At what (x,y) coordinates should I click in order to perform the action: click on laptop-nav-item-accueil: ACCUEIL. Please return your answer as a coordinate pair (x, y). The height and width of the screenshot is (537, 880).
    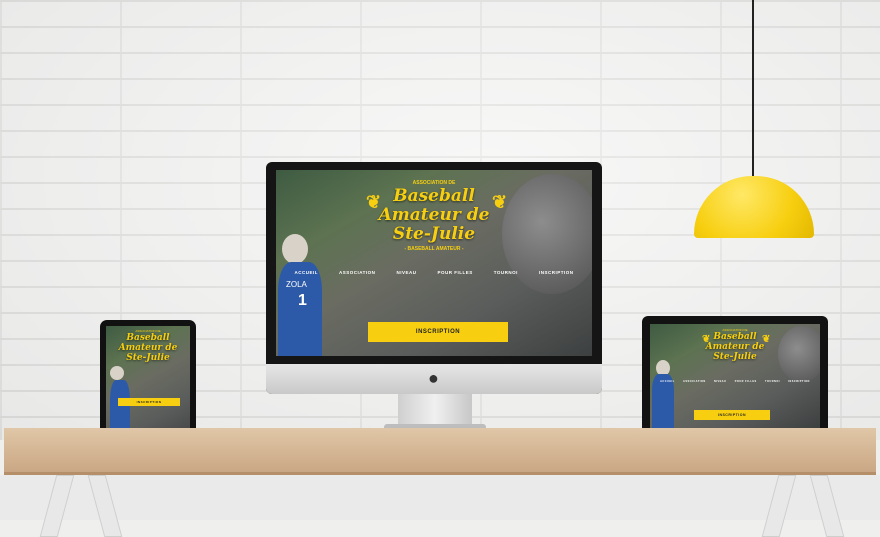
    Looking at the image, I should click on (667, 381).